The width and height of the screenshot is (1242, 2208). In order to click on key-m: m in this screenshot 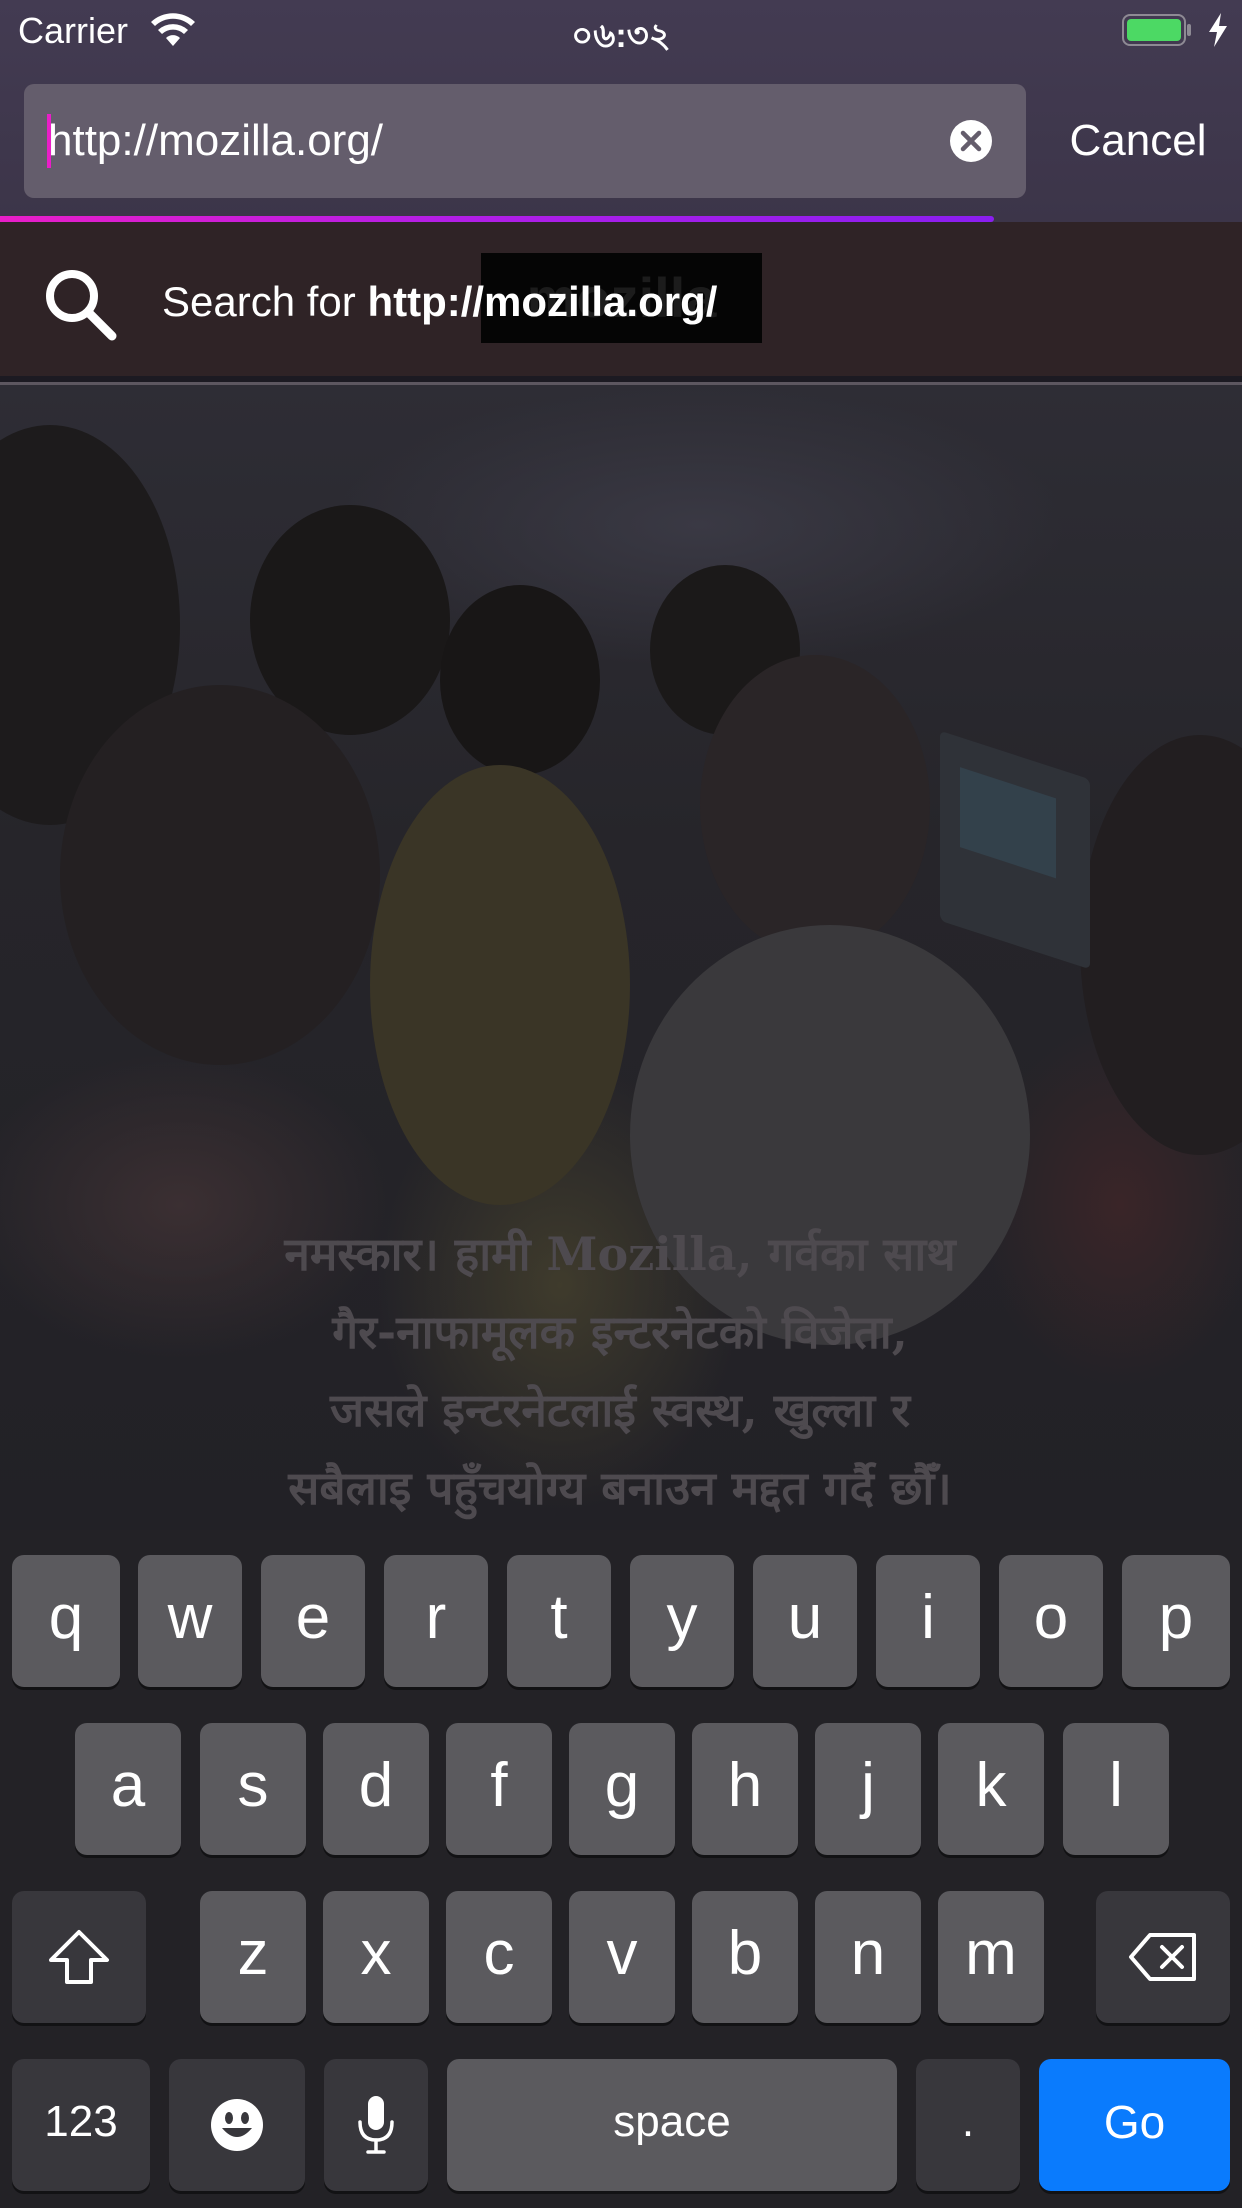, I will do `click(991, 1957)`.